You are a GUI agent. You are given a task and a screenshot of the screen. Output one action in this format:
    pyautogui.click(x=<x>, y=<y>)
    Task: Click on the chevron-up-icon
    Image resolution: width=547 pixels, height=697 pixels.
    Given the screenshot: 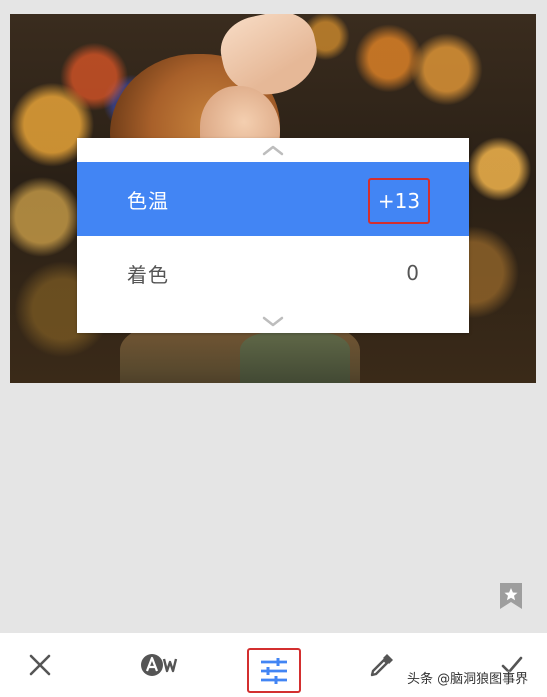 What is the action you would take?
    pyautogui.click(x=273, y=150)
    